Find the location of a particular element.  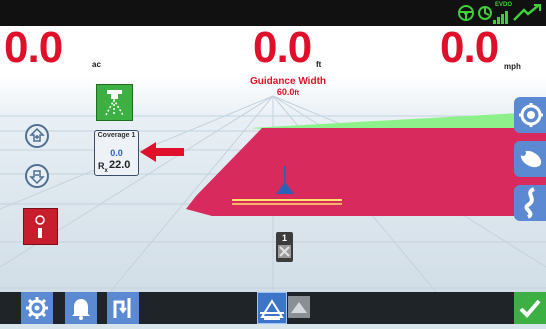

speed-value: 0.0 is located at coordinates (469, 47).